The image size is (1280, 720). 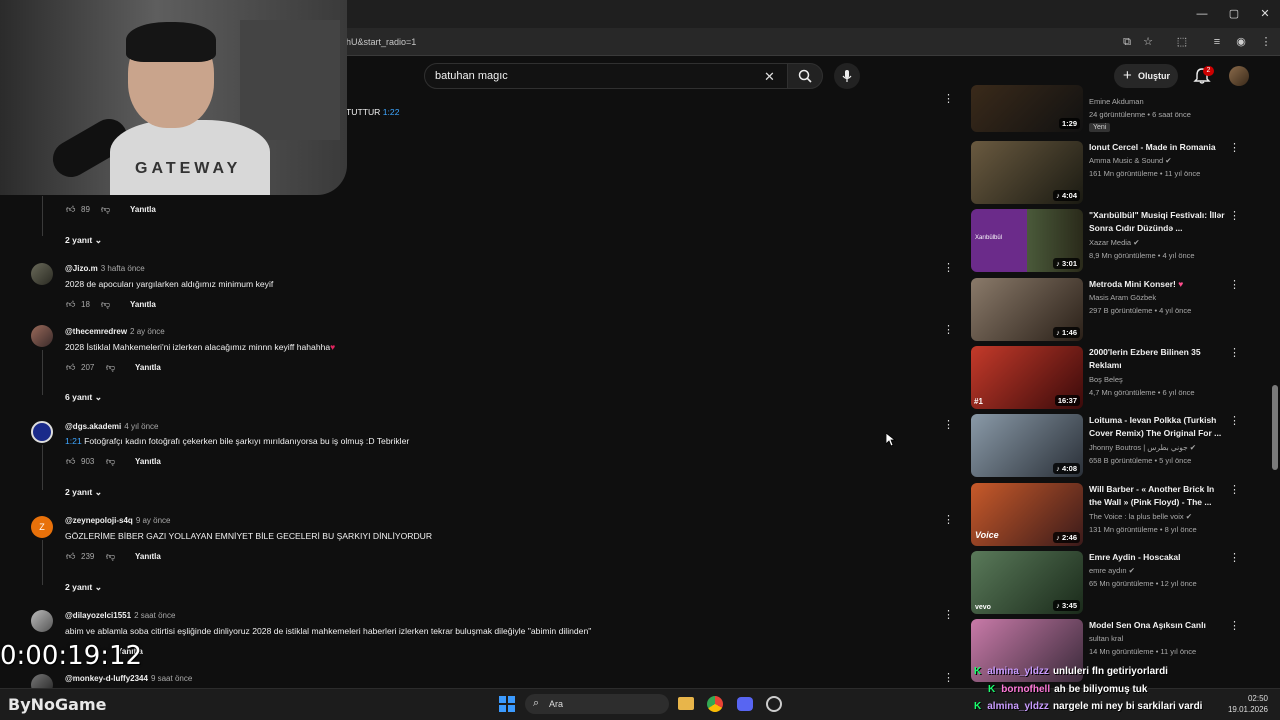 What do you see at coordinates (1112, 570) in the screenshot?
I see `video-channel: emre aydın ✔` at bounding box center [1112, 570].